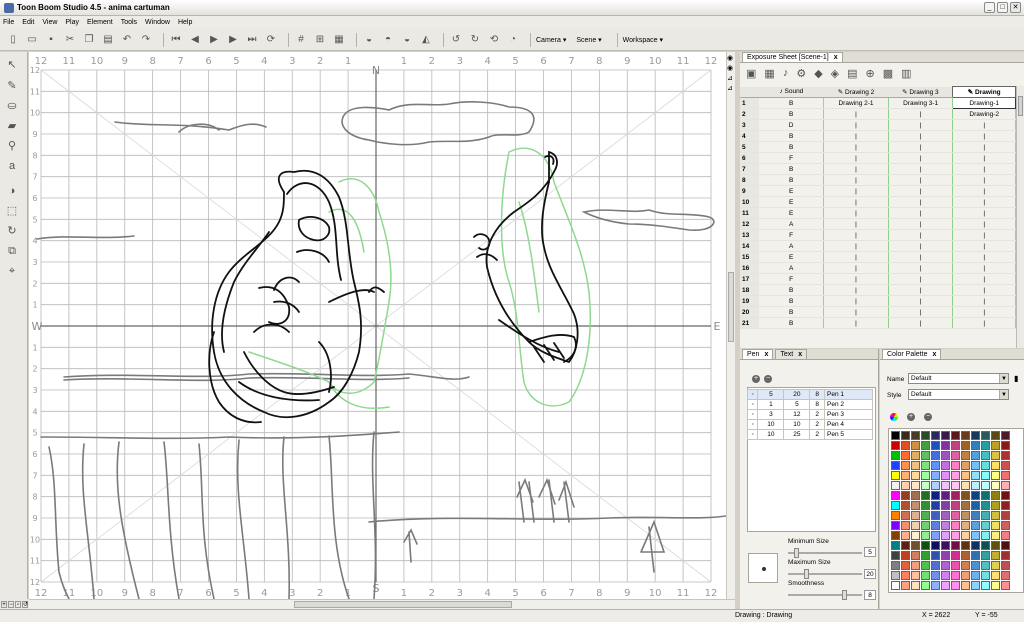 The width and height of the screenshot is (1024, 622). I want to click on menu-help: Help, so click(185, 22).